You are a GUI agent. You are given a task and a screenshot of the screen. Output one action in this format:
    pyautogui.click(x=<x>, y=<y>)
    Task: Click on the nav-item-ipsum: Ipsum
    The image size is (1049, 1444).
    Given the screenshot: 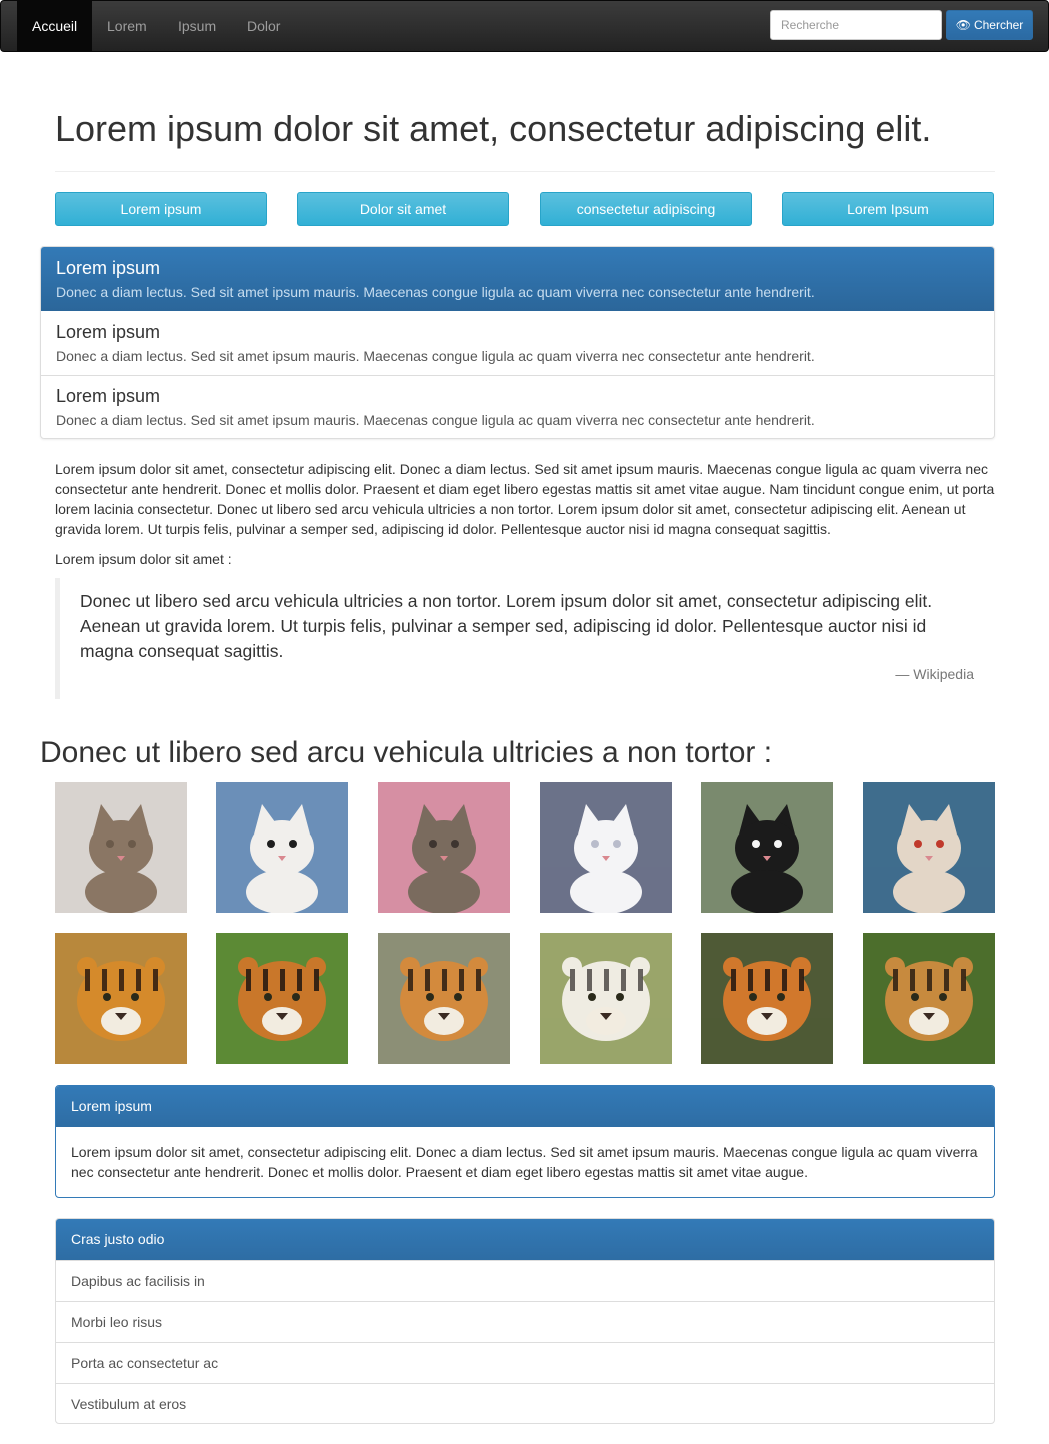 What is the action you would take?
    pyautogui.click(x=197, y=26)
    